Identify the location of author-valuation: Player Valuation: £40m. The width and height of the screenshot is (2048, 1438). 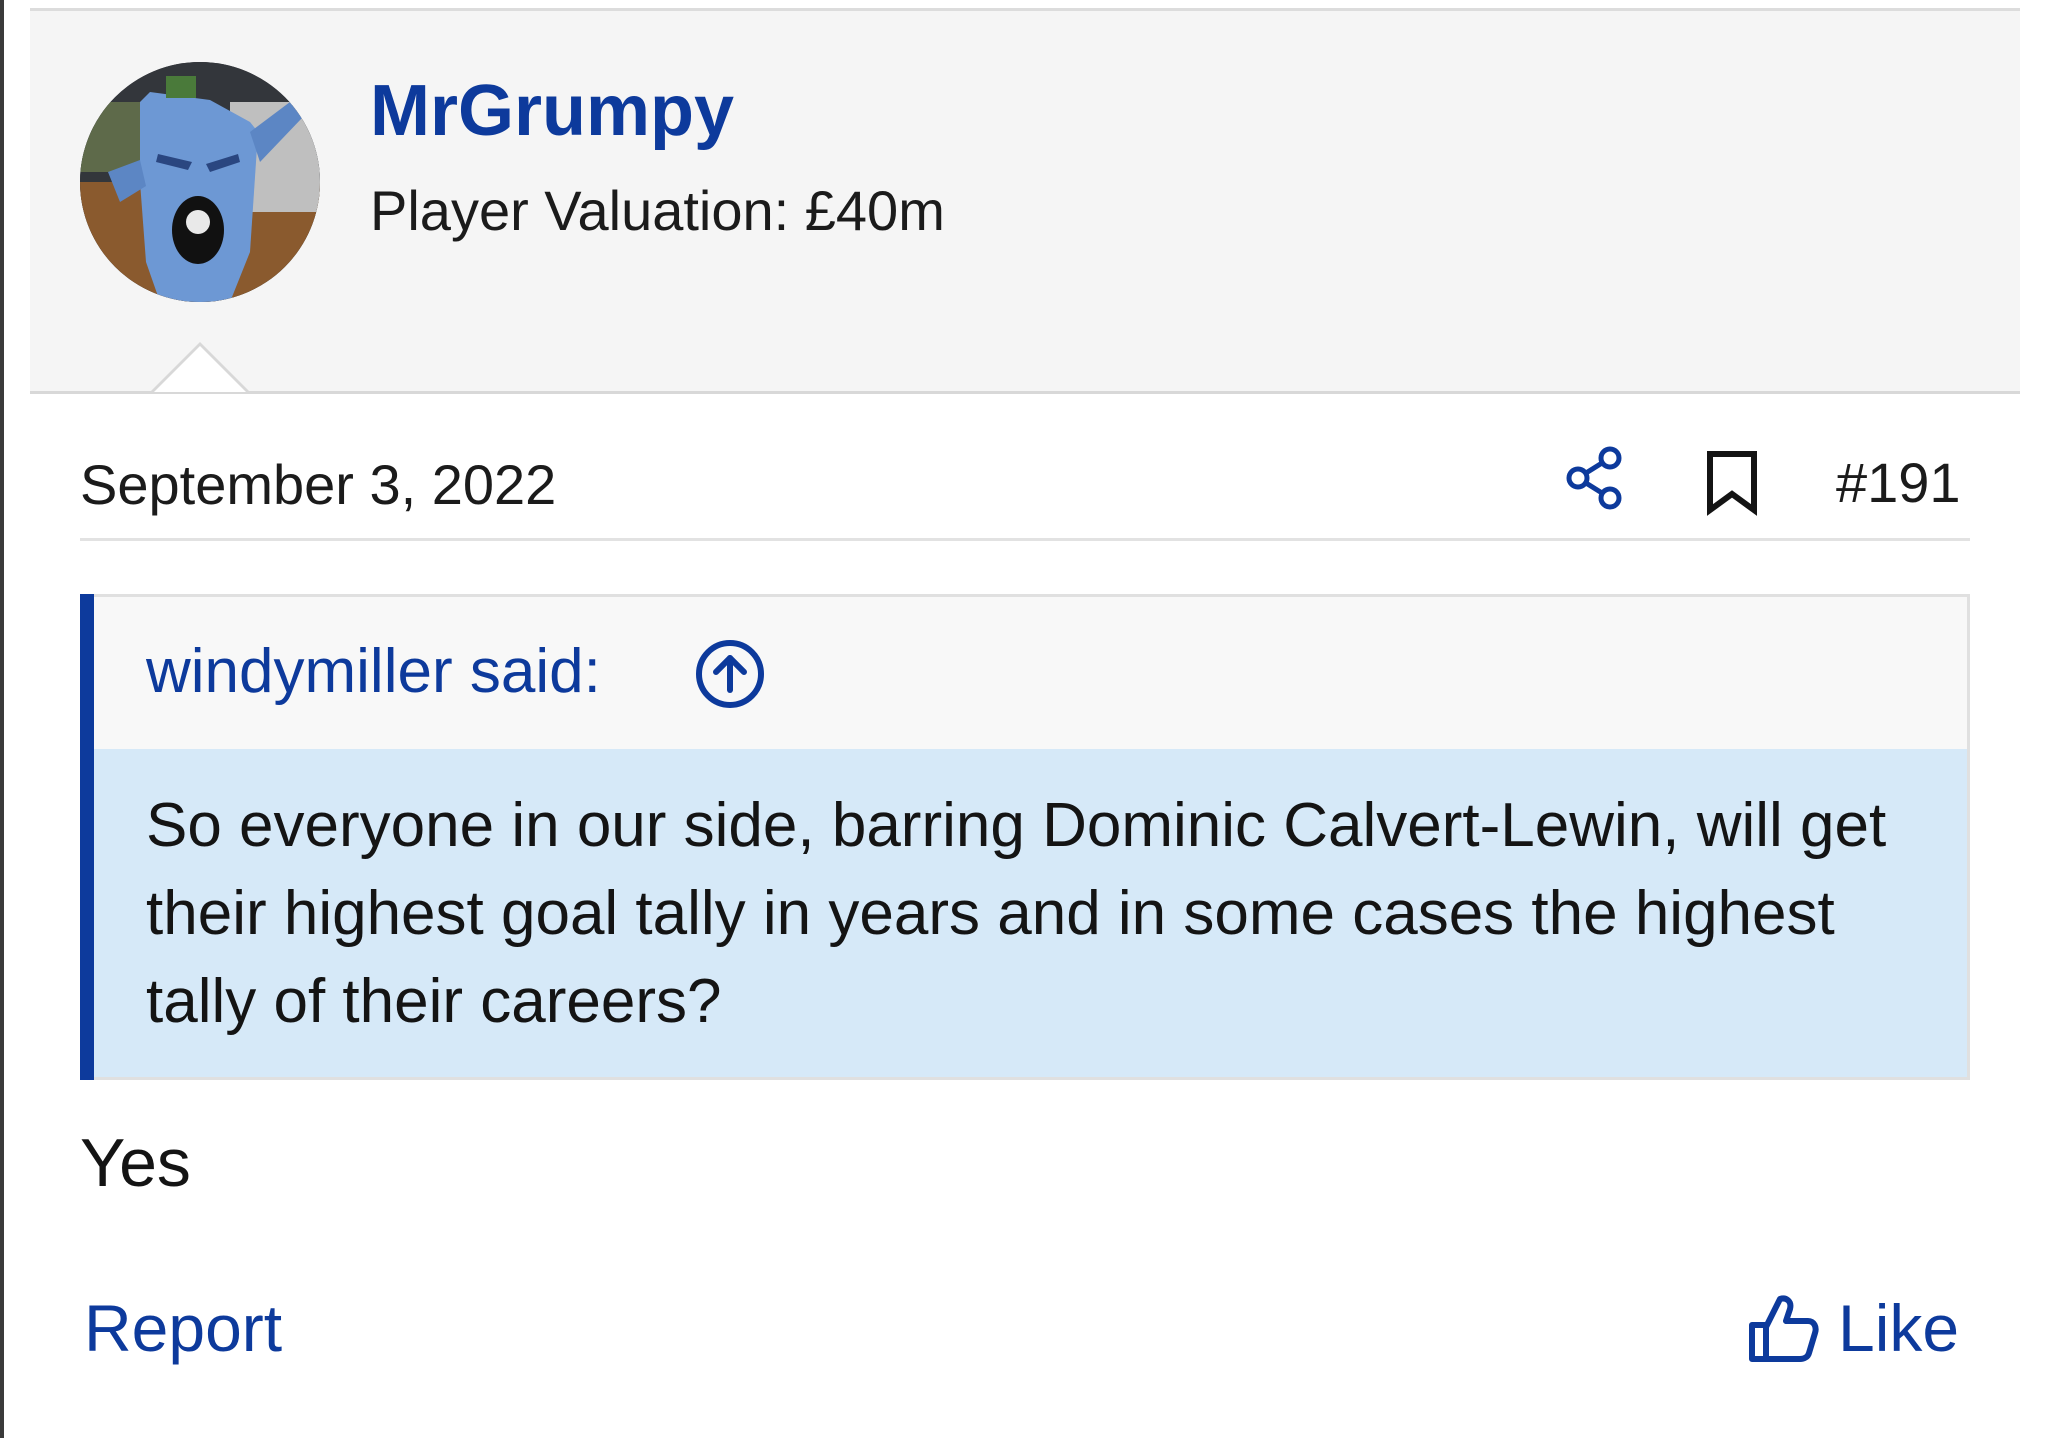
(657, 210).